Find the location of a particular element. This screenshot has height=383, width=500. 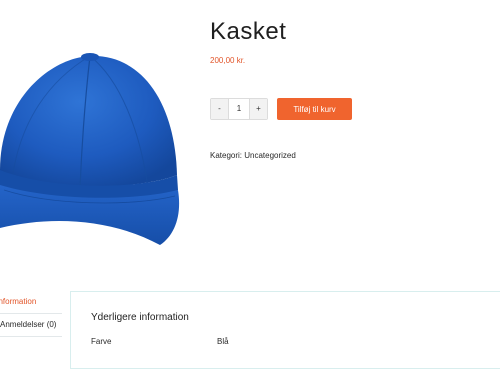

quantity-input: 1 is located at coordinates (239, 109).